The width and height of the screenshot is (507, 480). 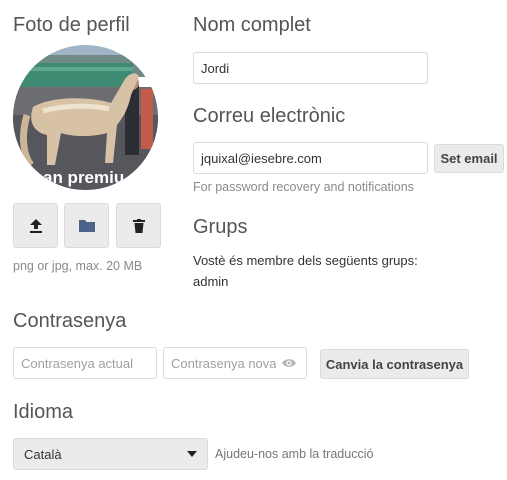 I want to click on show-password-toggle, so click(x=289, y=363).